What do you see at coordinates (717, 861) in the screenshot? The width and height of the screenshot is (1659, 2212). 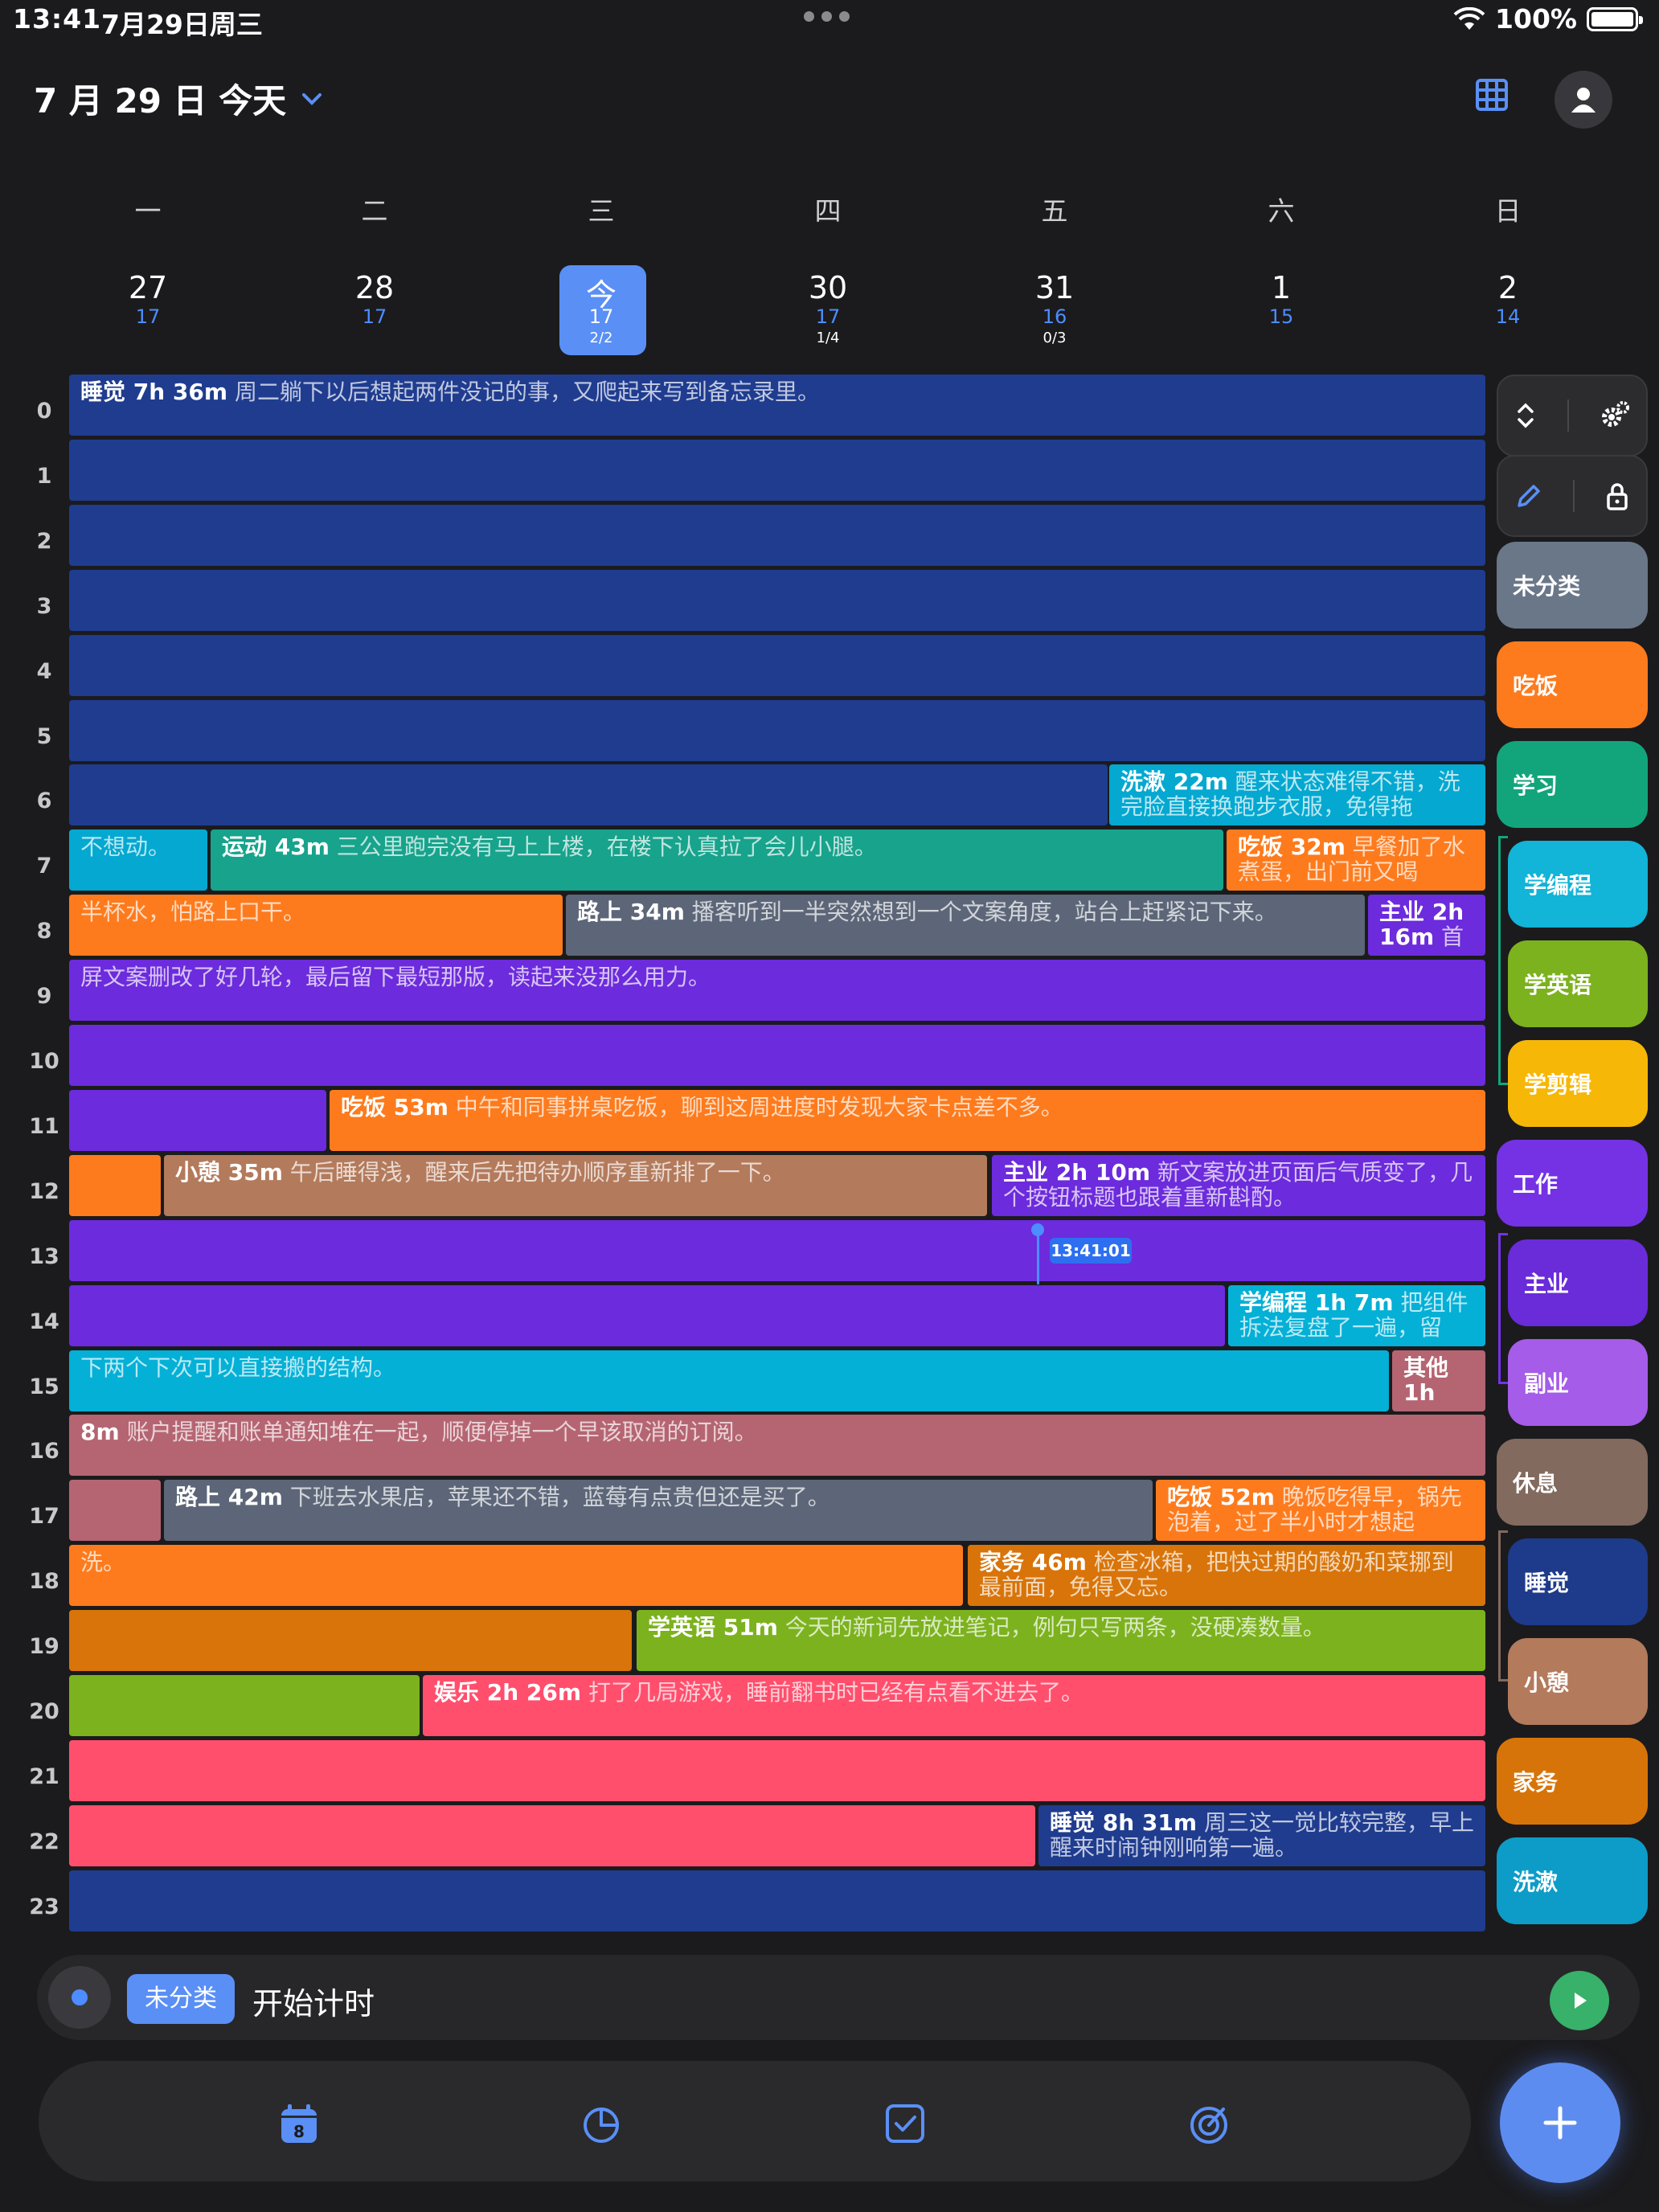 I see `event-block: 运动 43m 三公里跑完没有马上上楼，在楼下认真拉了会儿小腿。` at bounding box center [717, 861].